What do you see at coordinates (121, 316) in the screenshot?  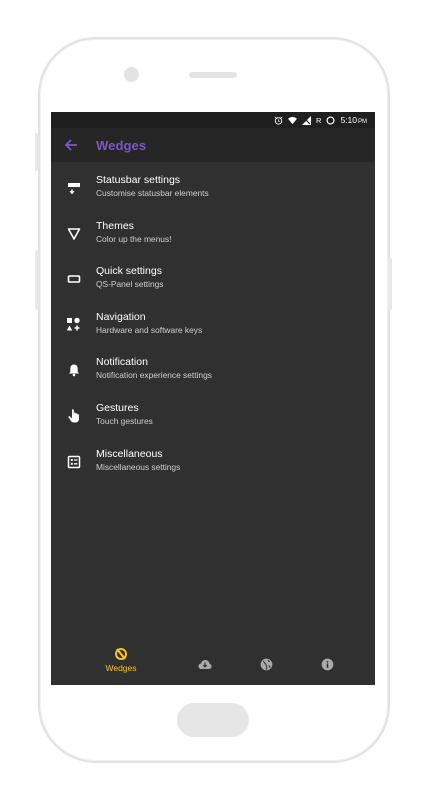 I see `menu-item-label: Navigation` at bounding box center [121, 316].